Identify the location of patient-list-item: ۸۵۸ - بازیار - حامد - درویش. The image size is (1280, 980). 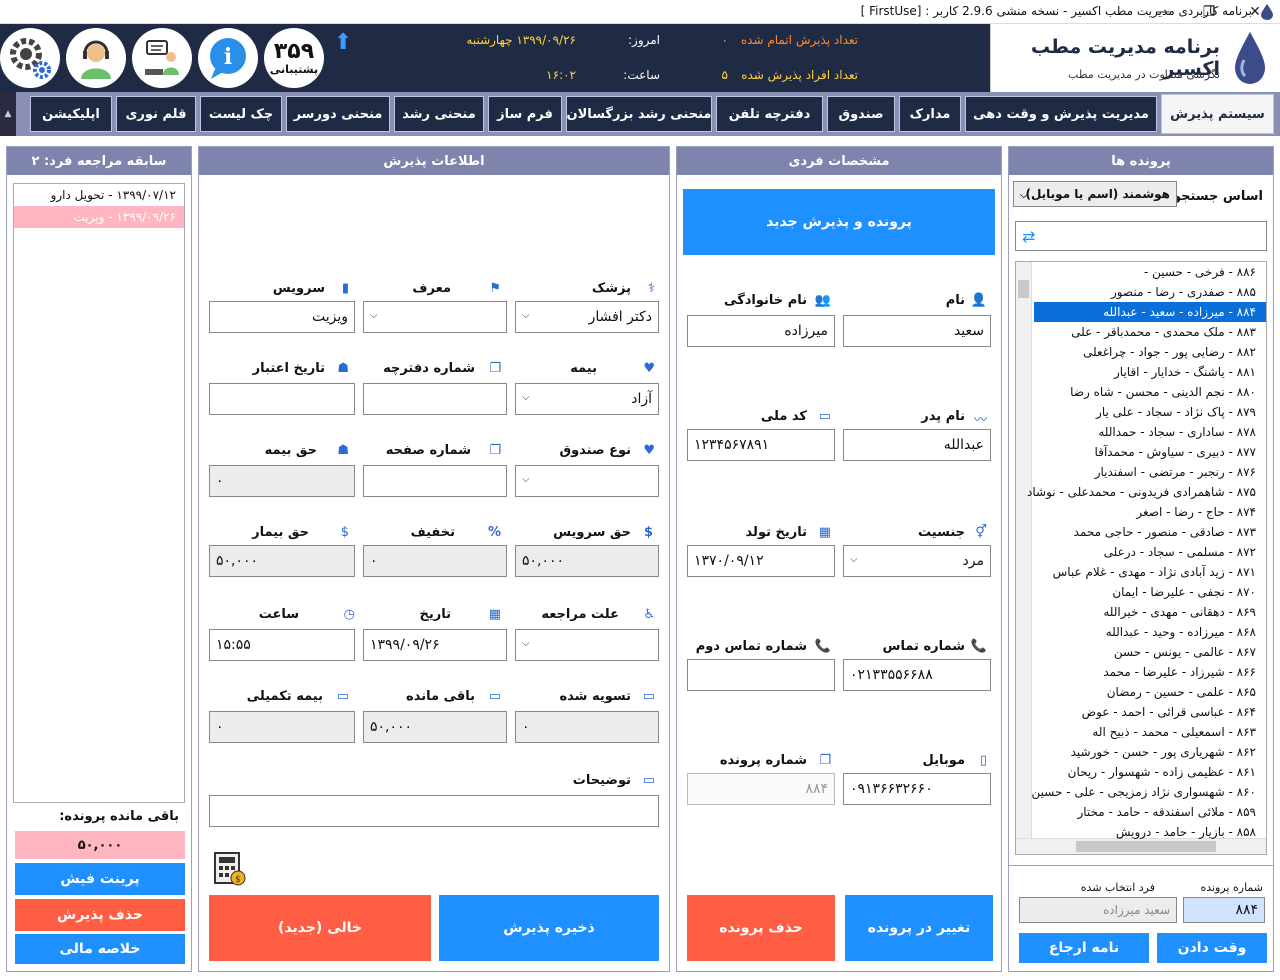
(1150, 832).